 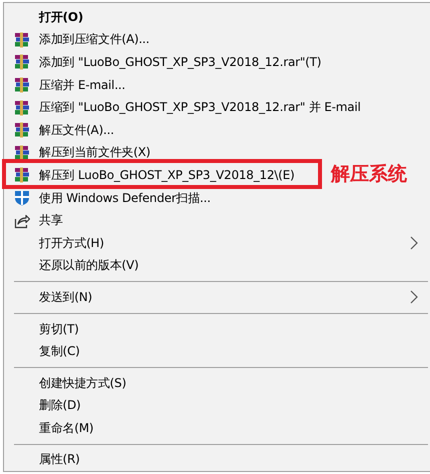 I want to click on menu-item: 解压到当前文件夹(X), so click(x=217, y=153).